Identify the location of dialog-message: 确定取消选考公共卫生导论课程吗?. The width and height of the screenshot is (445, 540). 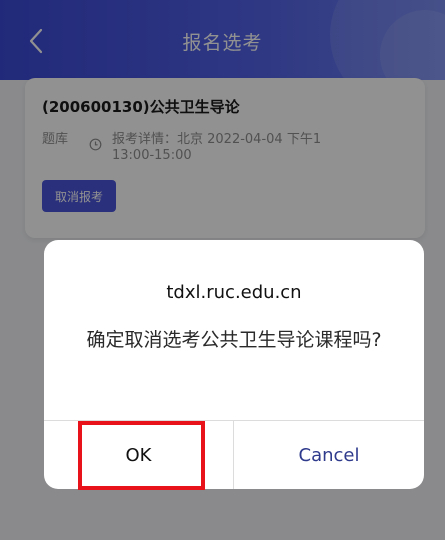
(234, 340).